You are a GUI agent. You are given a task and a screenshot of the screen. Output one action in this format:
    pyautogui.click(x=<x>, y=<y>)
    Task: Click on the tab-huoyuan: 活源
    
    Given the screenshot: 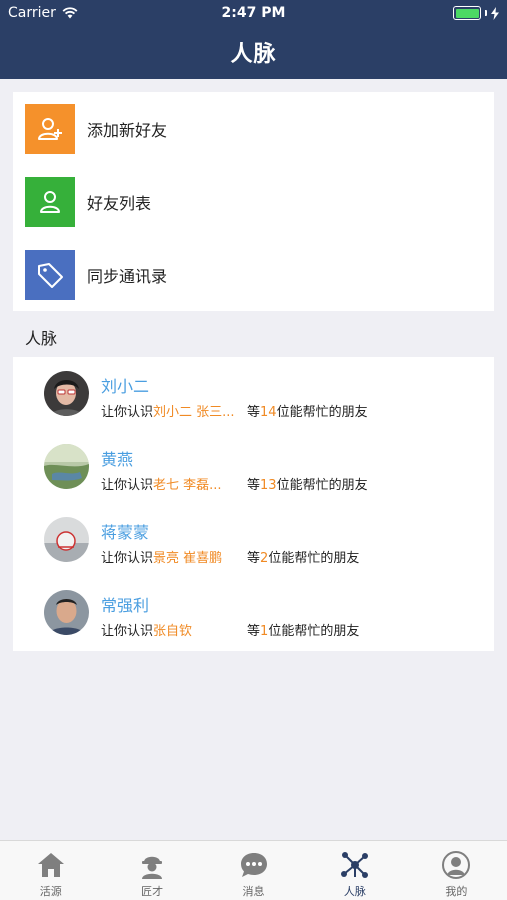 What is the action you would take?
    pyautogui.click(x=50, y=870)
    